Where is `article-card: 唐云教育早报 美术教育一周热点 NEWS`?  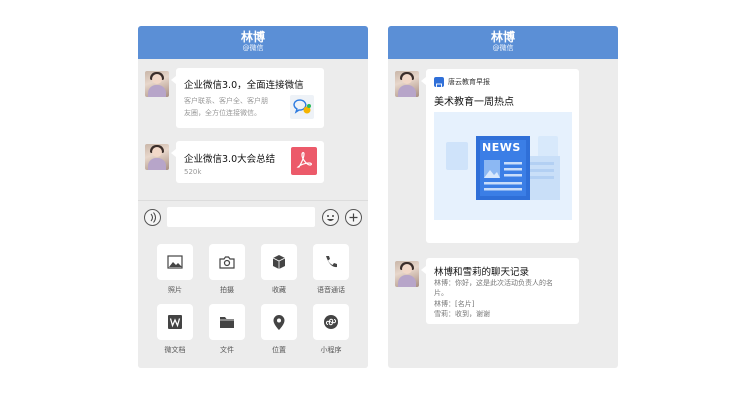
article-card: 唐云教育早报 美术教育一周热点 NEWS is located at coordinates (500, 156).